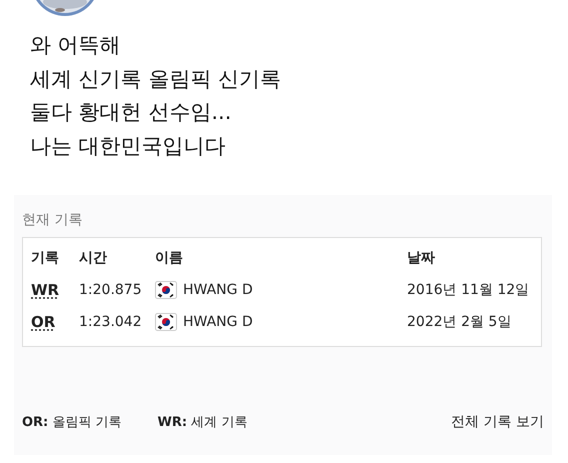 This screenshot has height=463, width=568. I want to click on post-text: 와 어뜩해, so click(76, 45).